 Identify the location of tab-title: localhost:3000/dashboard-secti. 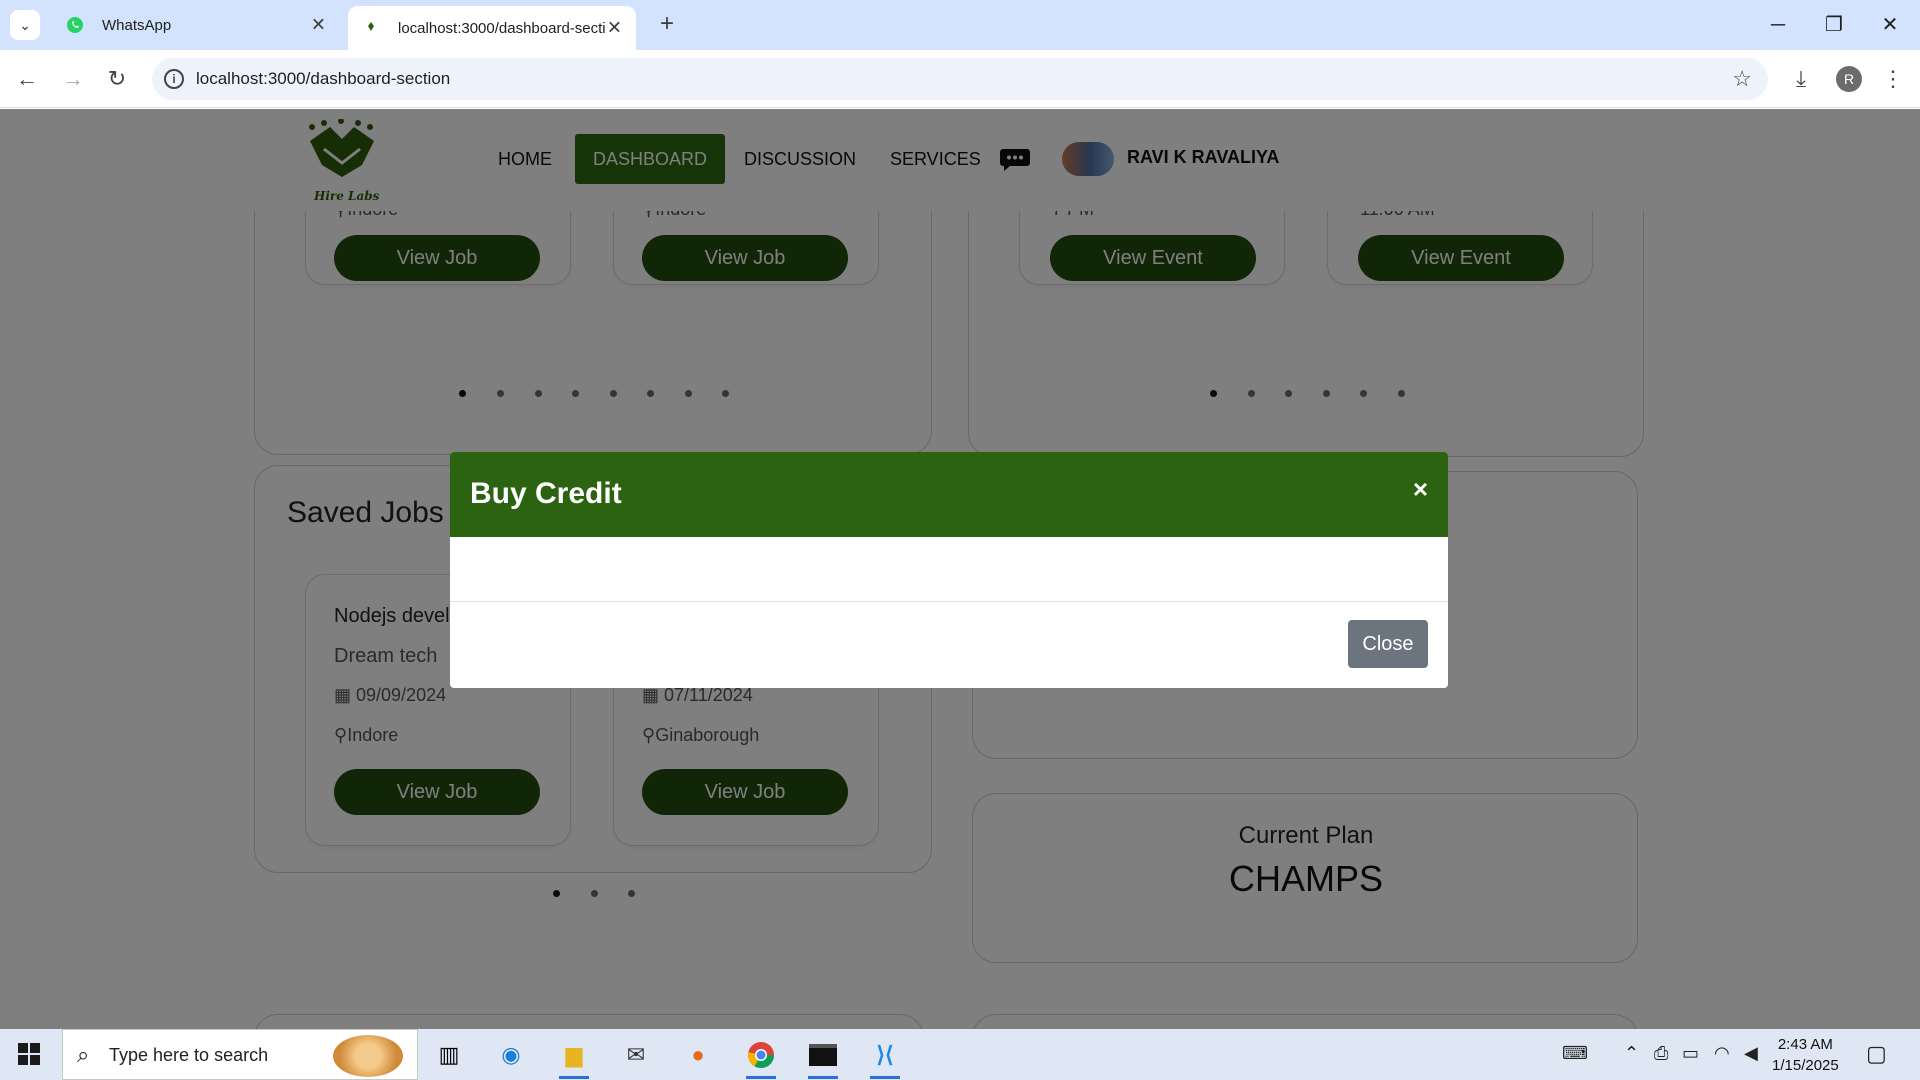
(502, 28).